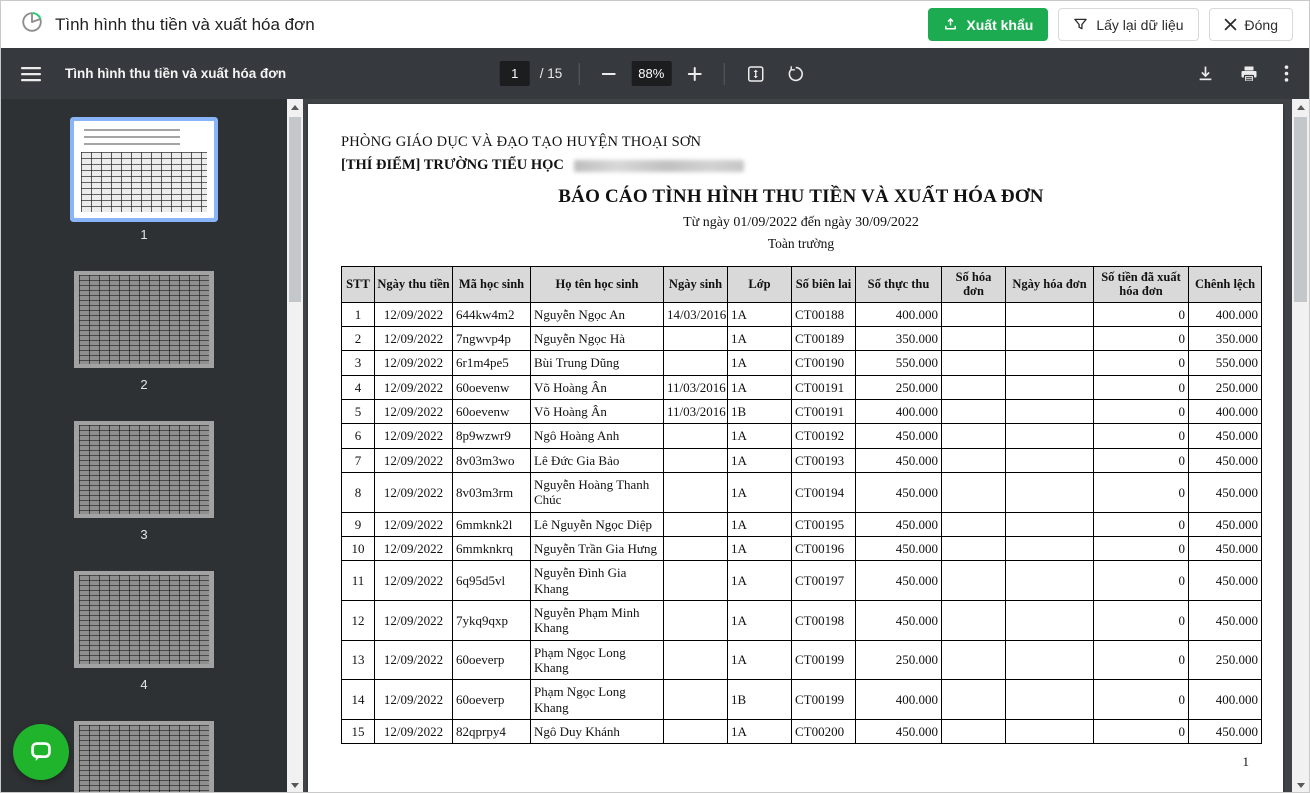 This screenshot has width=1310, height=793. I want to click on zoom-out-button, so click(608, 74).